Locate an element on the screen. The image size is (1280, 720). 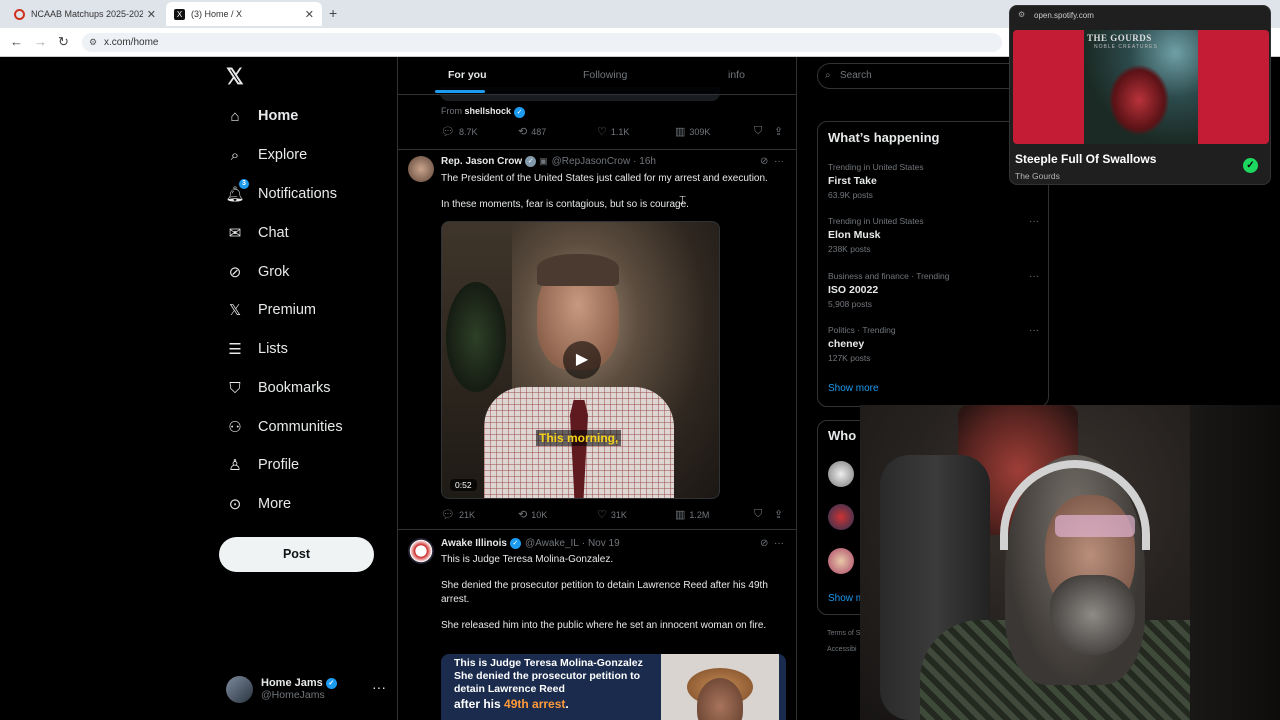
reply-count: 21K is located at coordinates (466, 514).